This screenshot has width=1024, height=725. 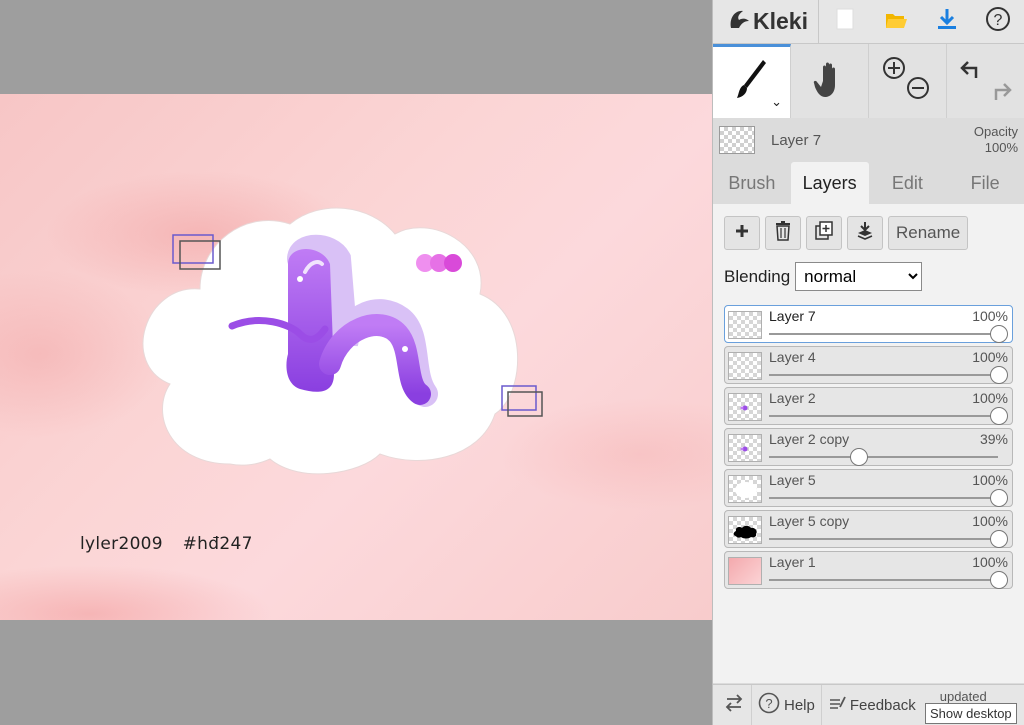 I want to click on merge-layer-button, so click(x=865, y=233).